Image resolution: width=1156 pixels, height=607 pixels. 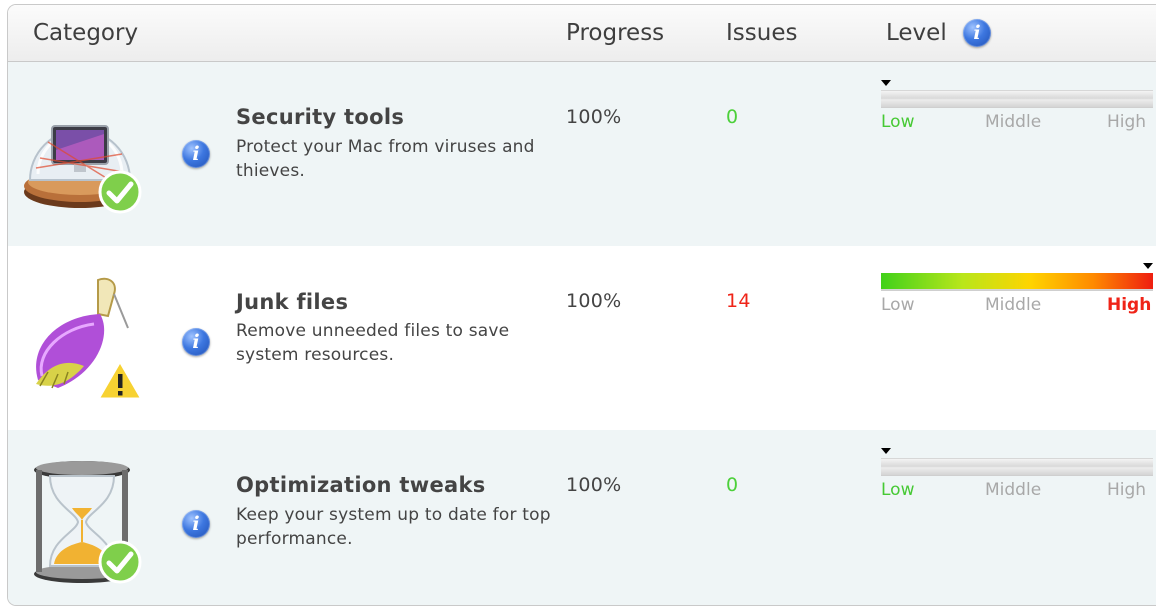 What do you see at coordinates (196, 342) in the screenshot?
I see `junk-files-info-icon: i` at bounding box center [196, 342].